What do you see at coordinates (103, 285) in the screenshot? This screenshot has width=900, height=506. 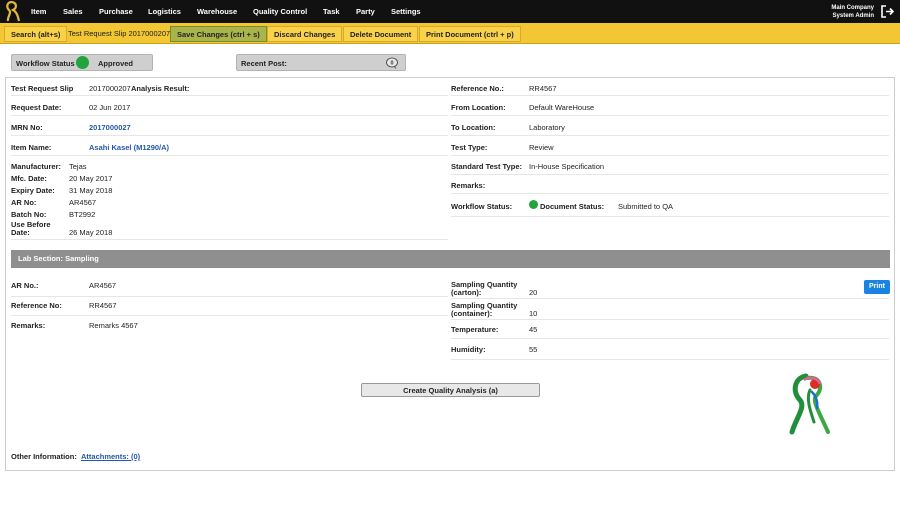 I see `lab-ar-no-value: AR4567` at bounding box center [103, 285].